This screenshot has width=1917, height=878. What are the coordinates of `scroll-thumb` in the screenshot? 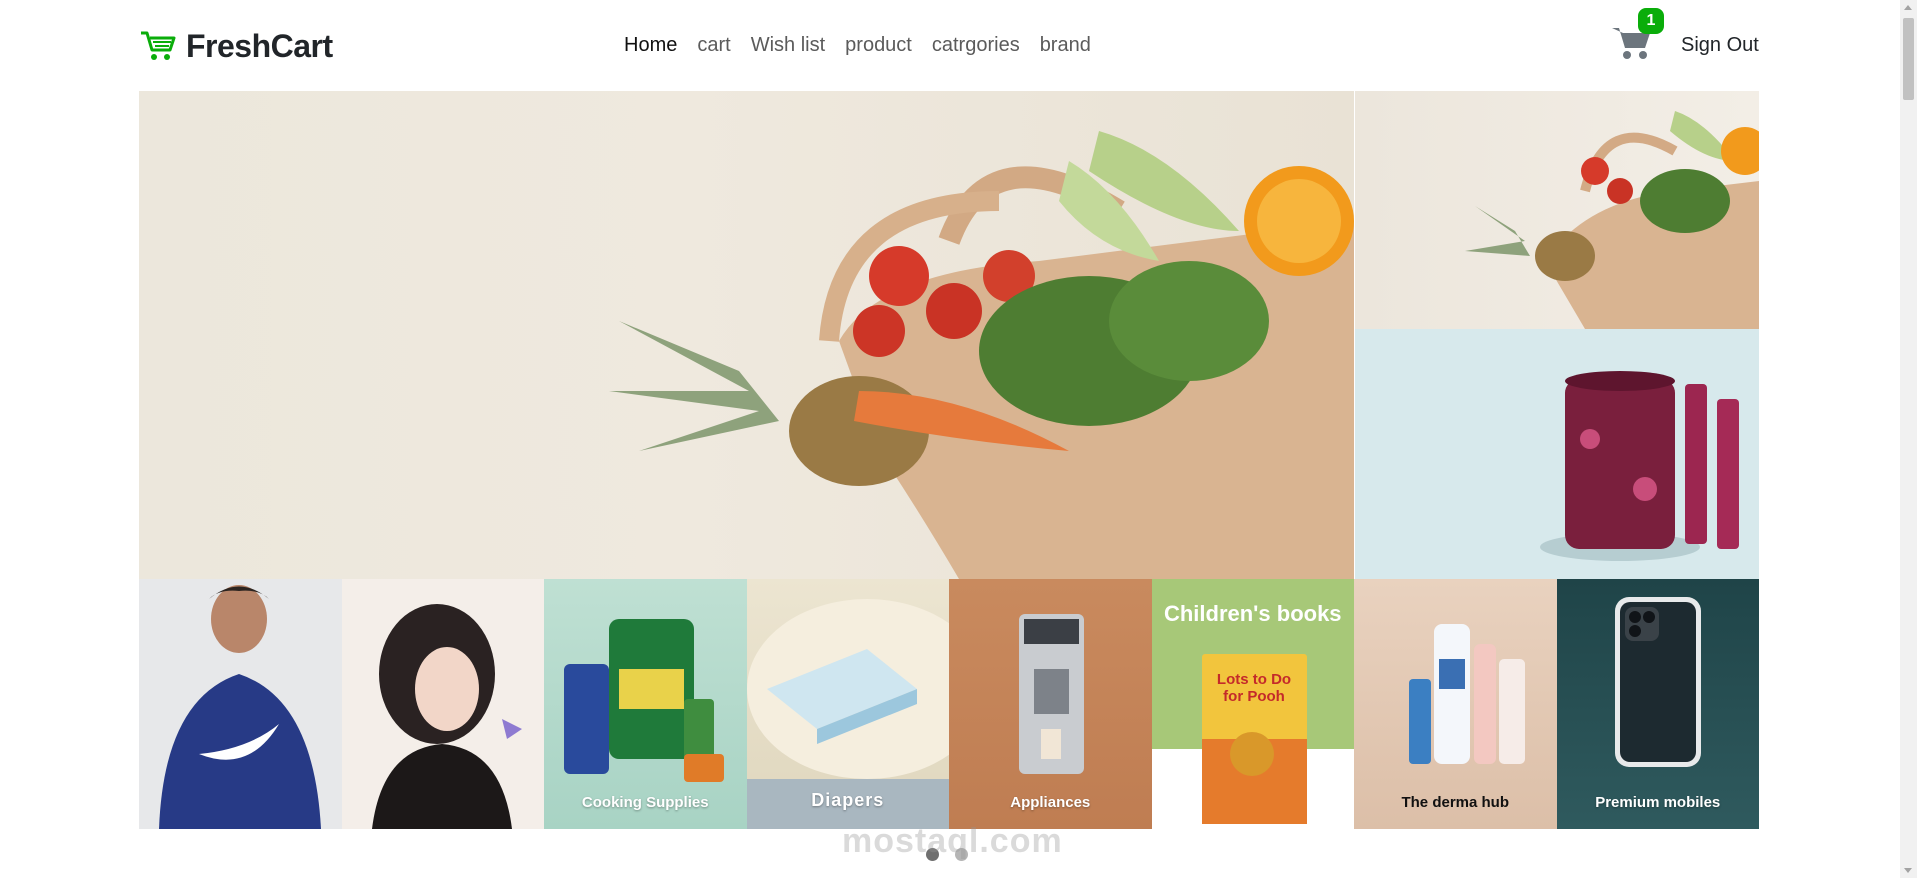 It's located at (1908, 59).